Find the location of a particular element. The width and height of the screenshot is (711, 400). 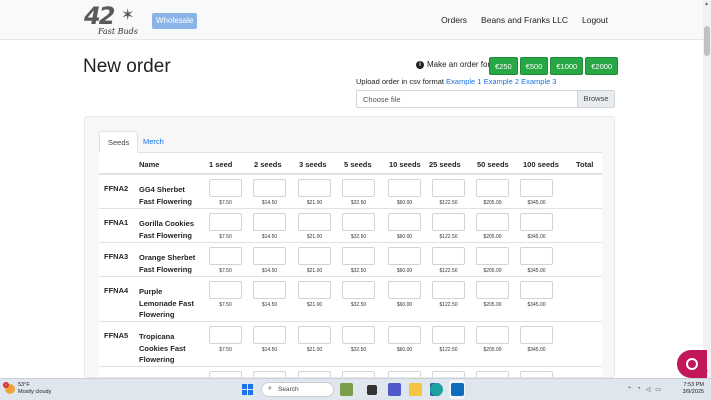

tab-seeds: Seeds is located at coordinates (119, 142).